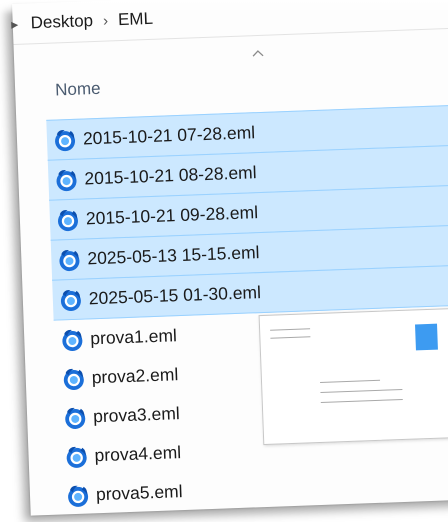  What do you see at coordinates (139, 493) in the screenshot?
I see `file-name: prova5.eml` at bounding box center [139, 493].